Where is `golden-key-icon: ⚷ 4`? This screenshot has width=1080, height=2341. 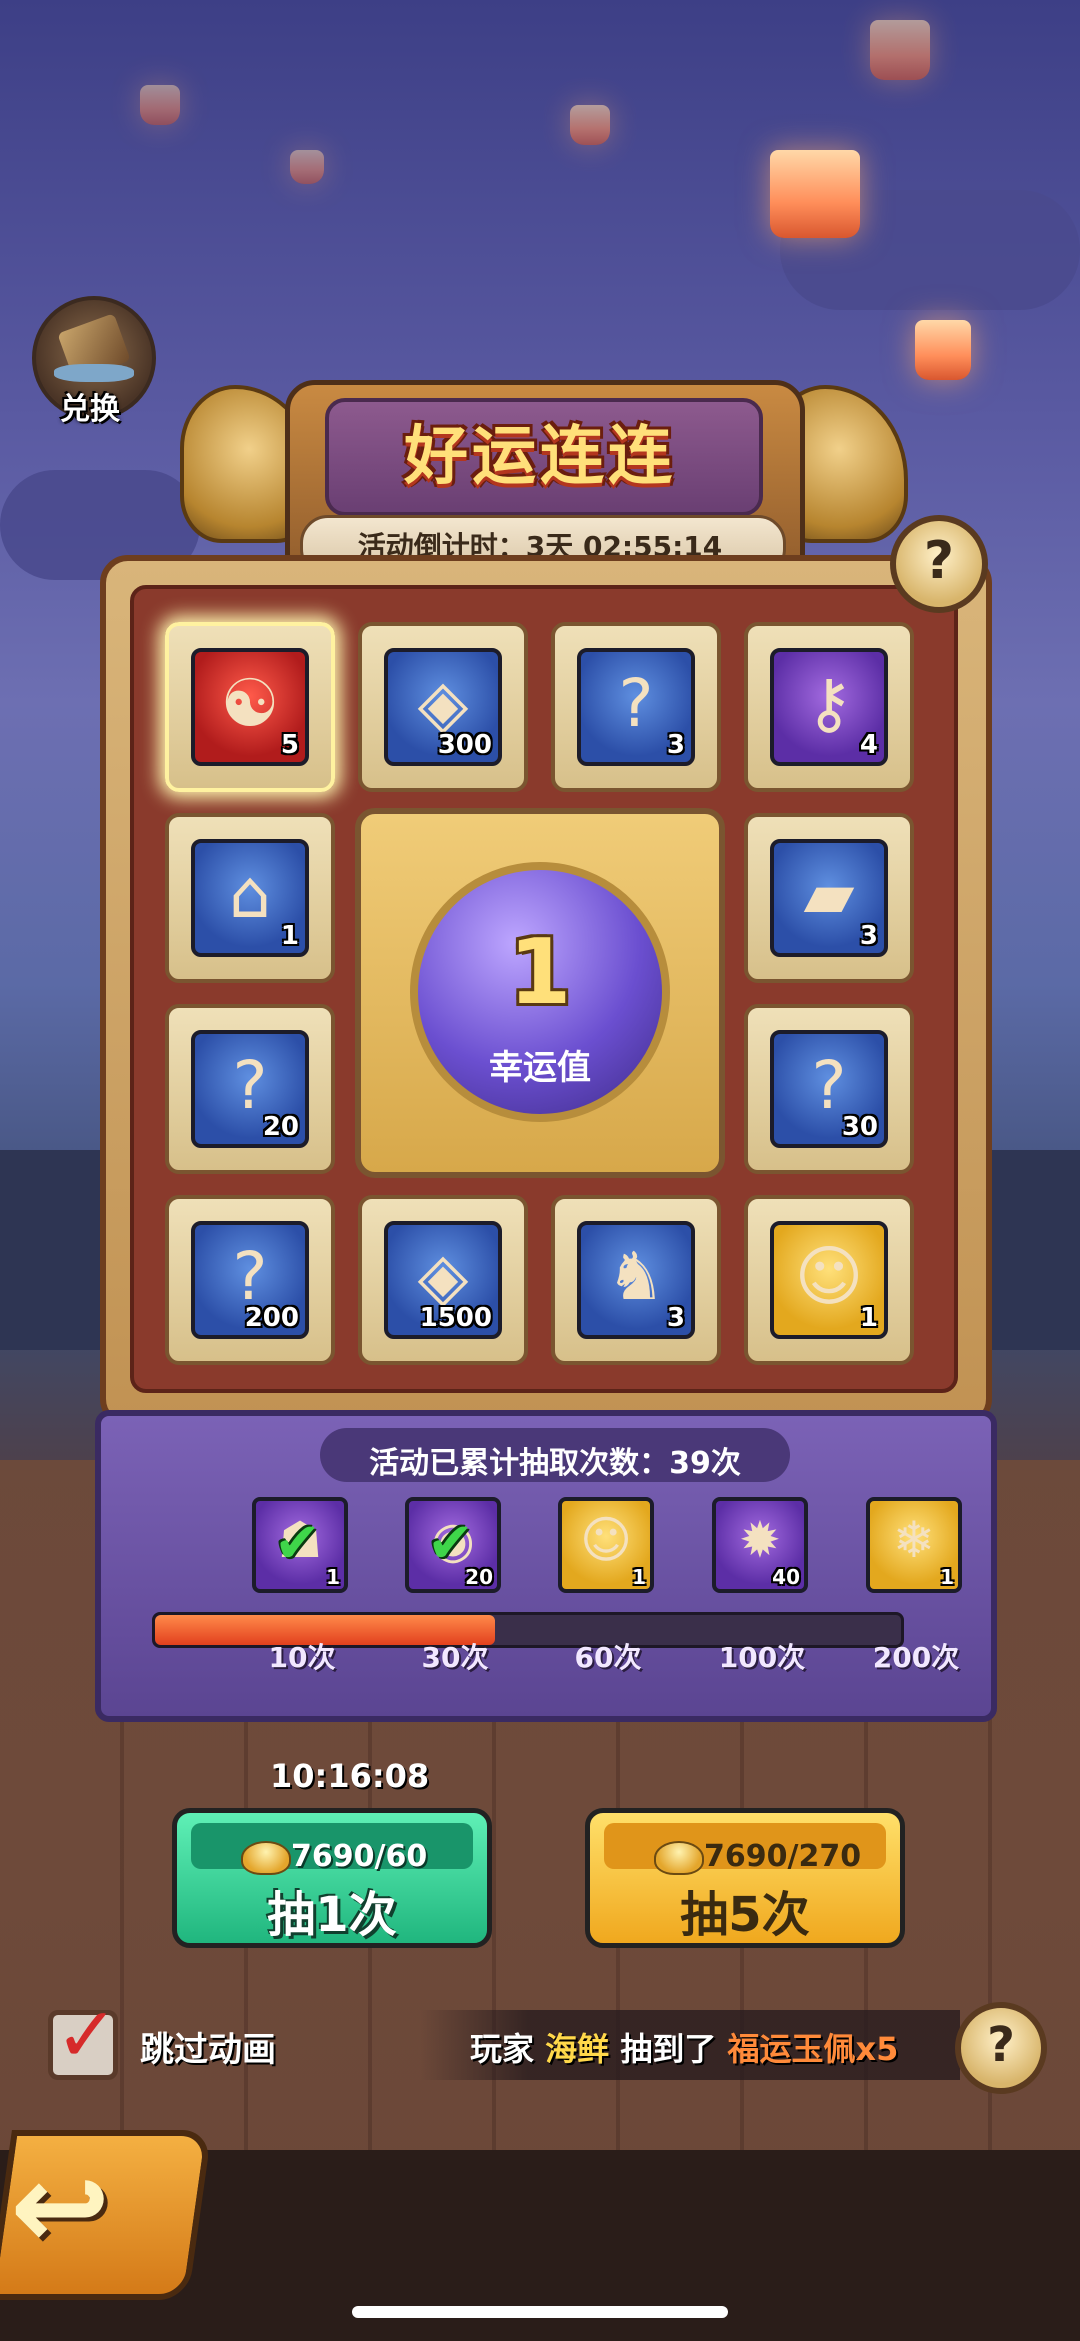
golden-key-icon: ⚷ 4 is located at coordinates (829, 707).